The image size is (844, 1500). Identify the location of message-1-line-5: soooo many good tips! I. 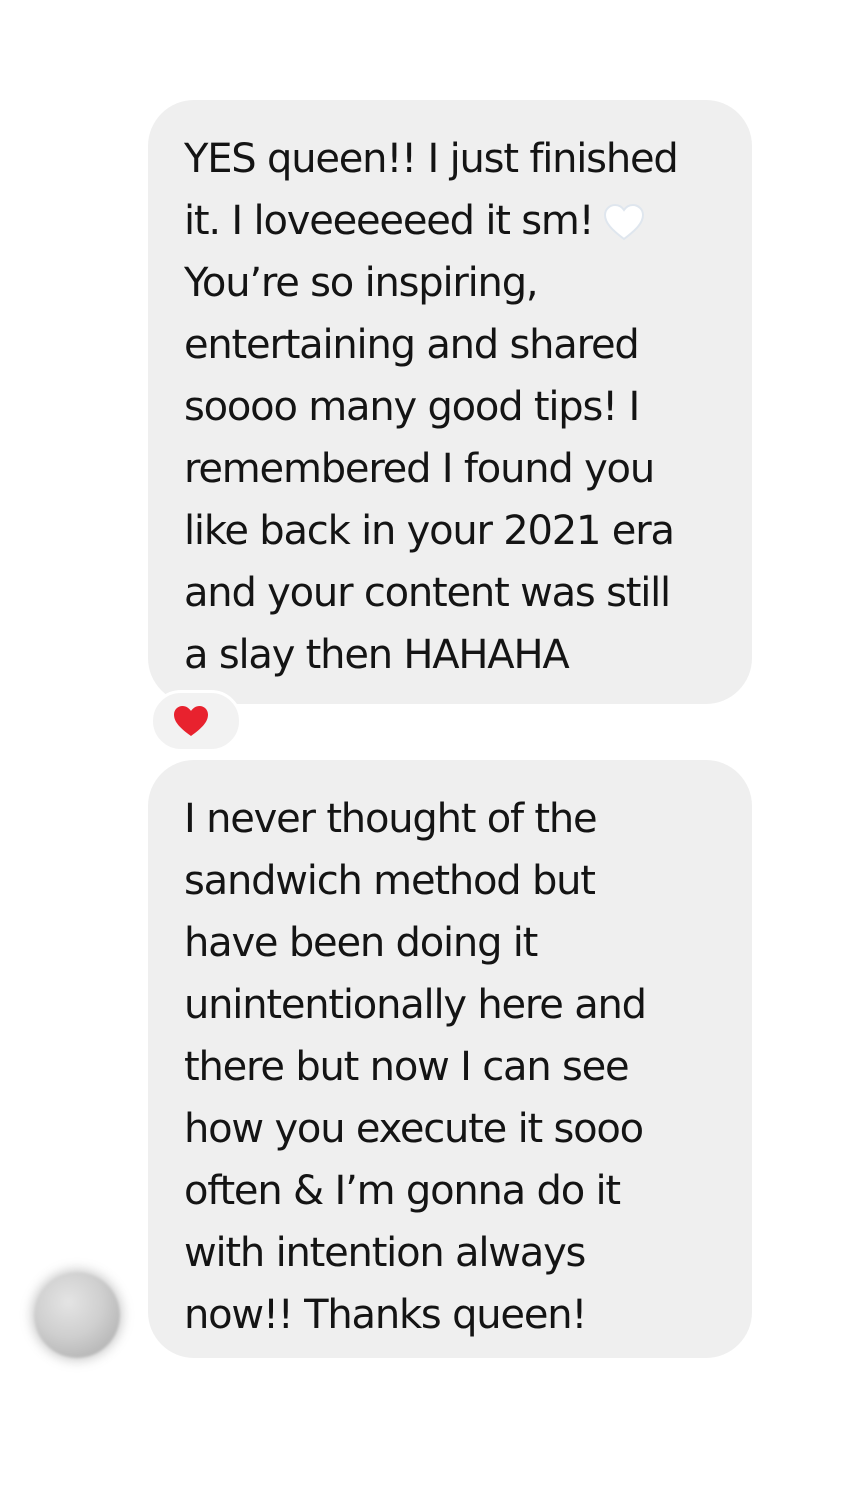
(412, 407).